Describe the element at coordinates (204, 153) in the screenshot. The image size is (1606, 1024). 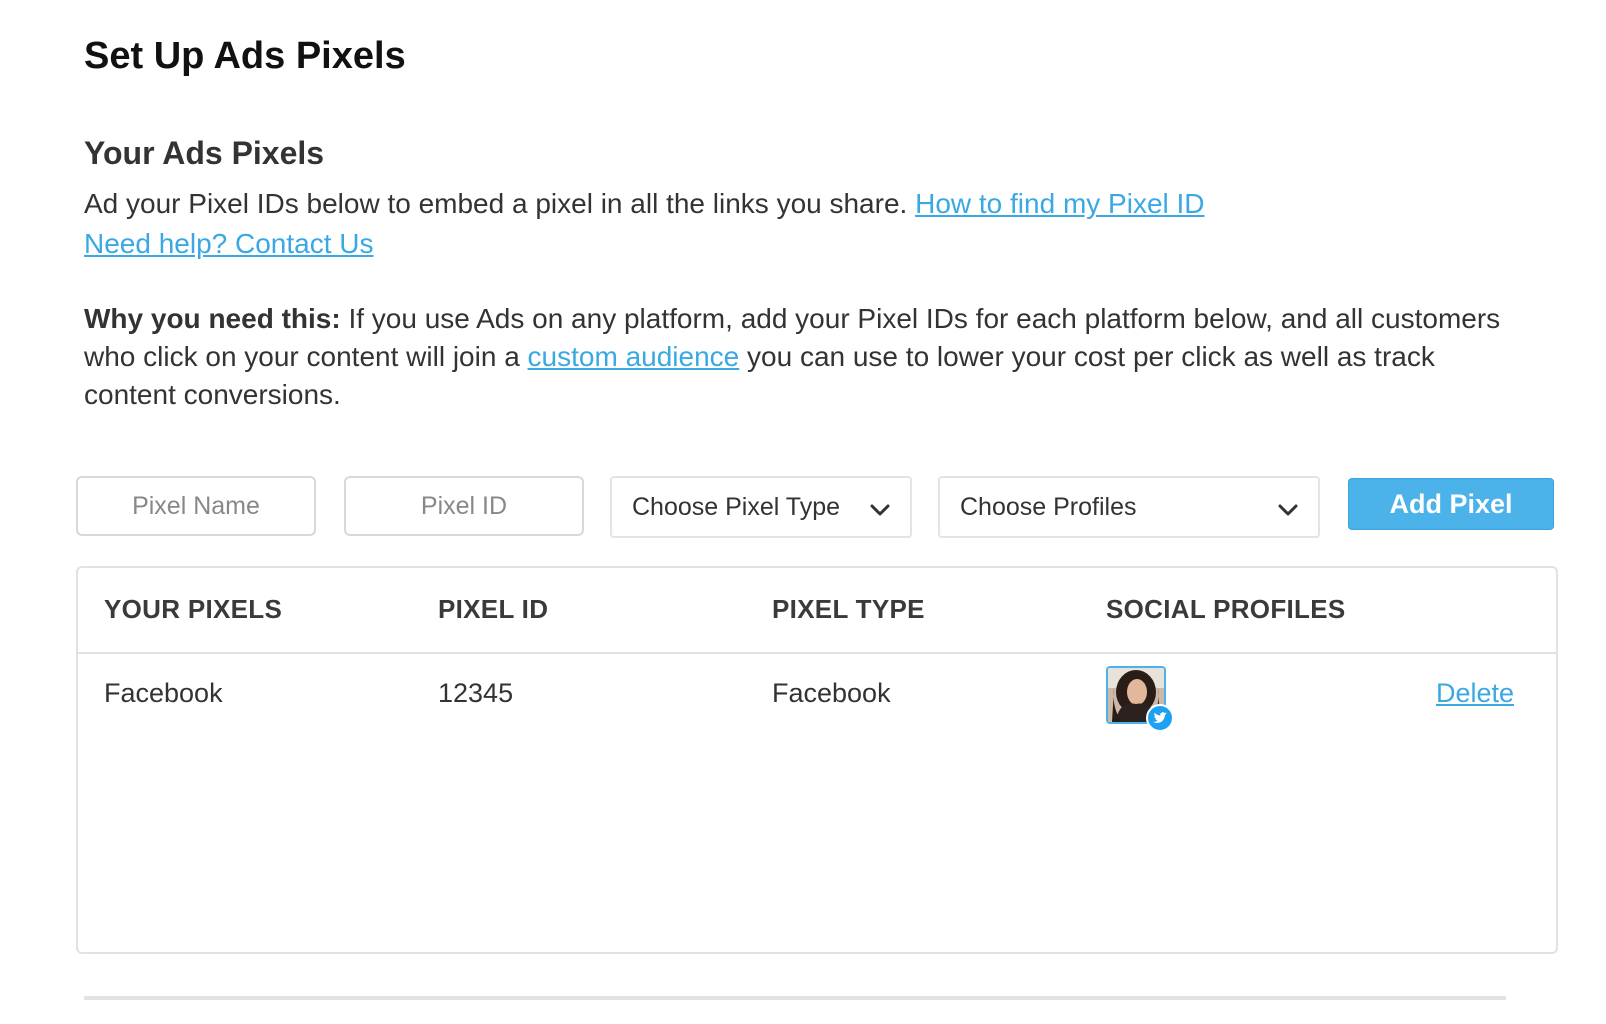
I see `section-title: Your Ads Pixels` at that location.